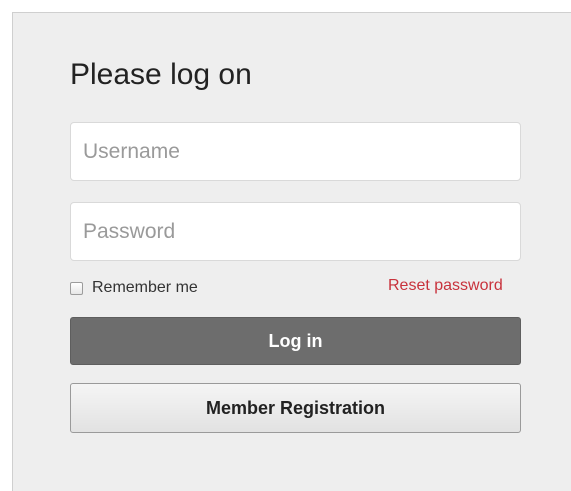 This screenshot has width=571, height=491. What do you see at coordinates (295, 151) in the screenshot?
I see `username-input` at bounding box center [295, 151].